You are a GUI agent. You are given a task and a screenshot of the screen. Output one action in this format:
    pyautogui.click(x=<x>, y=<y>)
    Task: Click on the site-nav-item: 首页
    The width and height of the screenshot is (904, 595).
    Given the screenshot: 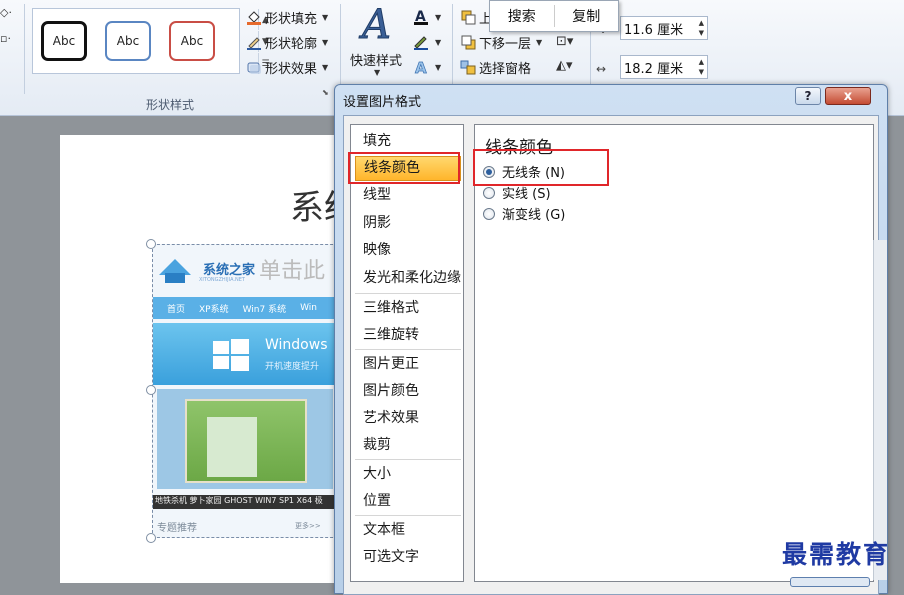 What is the action you would take?
    pyautogui.click(x=176, y=309)
    